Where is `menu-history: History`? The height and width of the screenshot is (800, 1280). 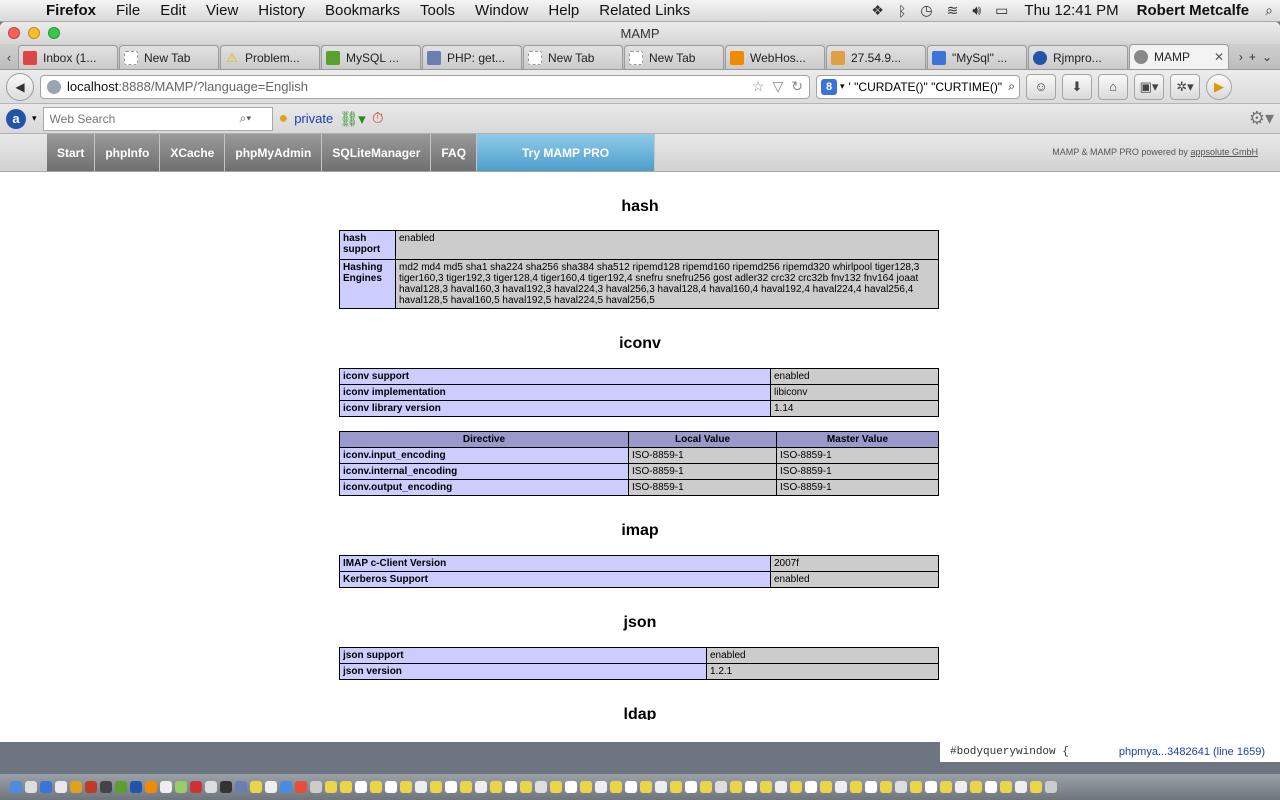 menu-history: History is located at coordinates (281, 10).